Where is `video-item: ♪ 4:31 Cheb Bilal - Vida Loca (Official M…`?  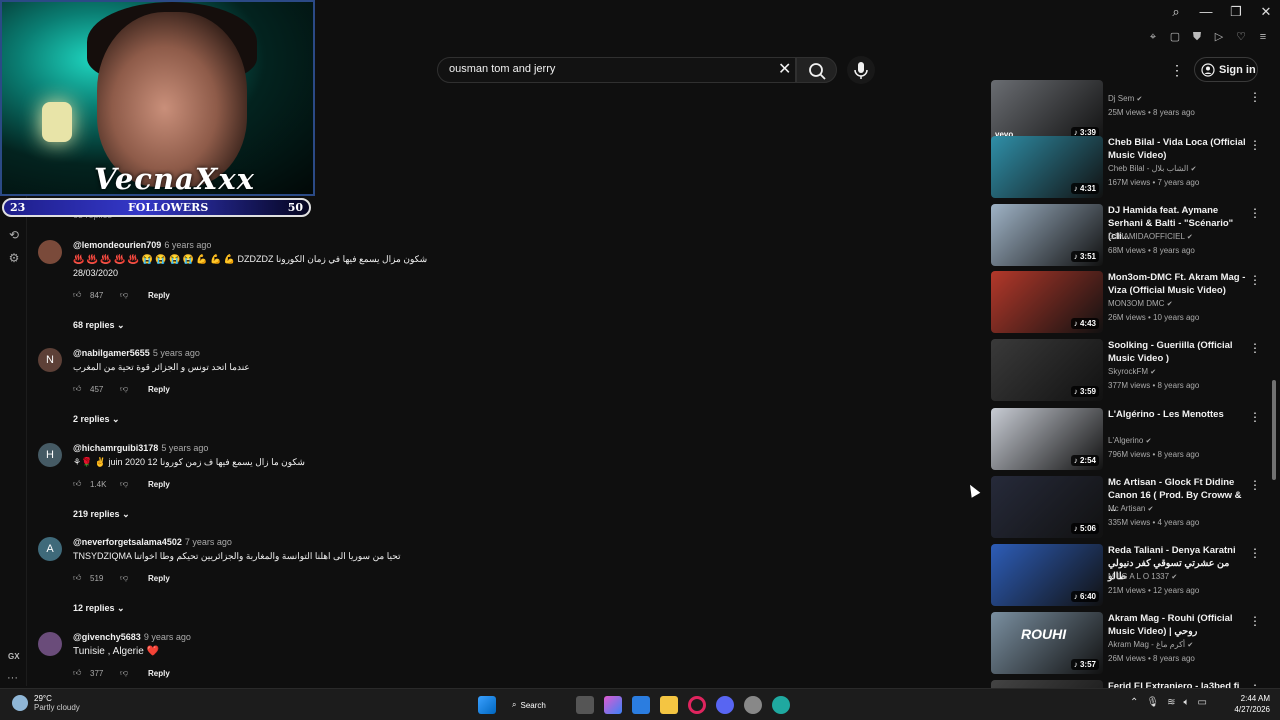 video-item: ♪ 4:31 Cheb Bilal - Vida Loca (Official M… is located at coordinates (1128, 167).